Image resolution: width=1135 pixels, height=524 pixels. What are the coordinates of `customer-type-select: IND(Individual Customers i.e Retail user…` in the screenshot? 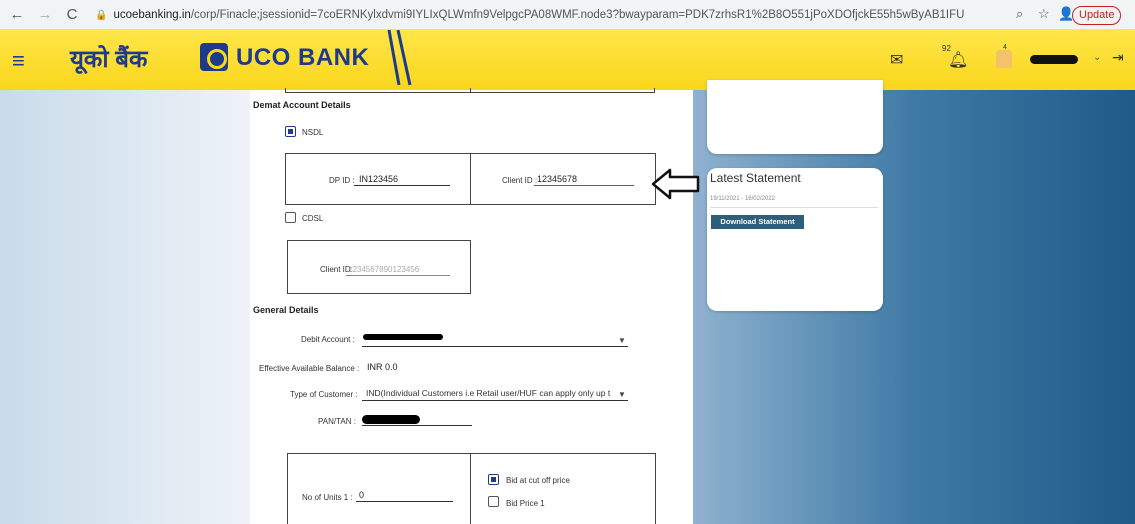 It's located at (492, 393).